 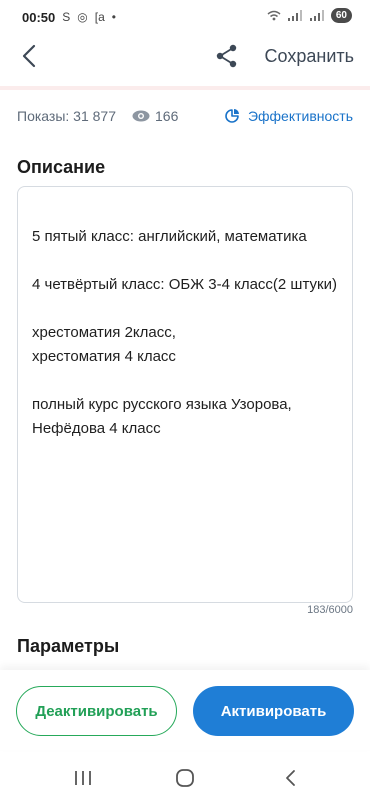 I want to click on activate-button: Активировать, so click(x=273, y=711).